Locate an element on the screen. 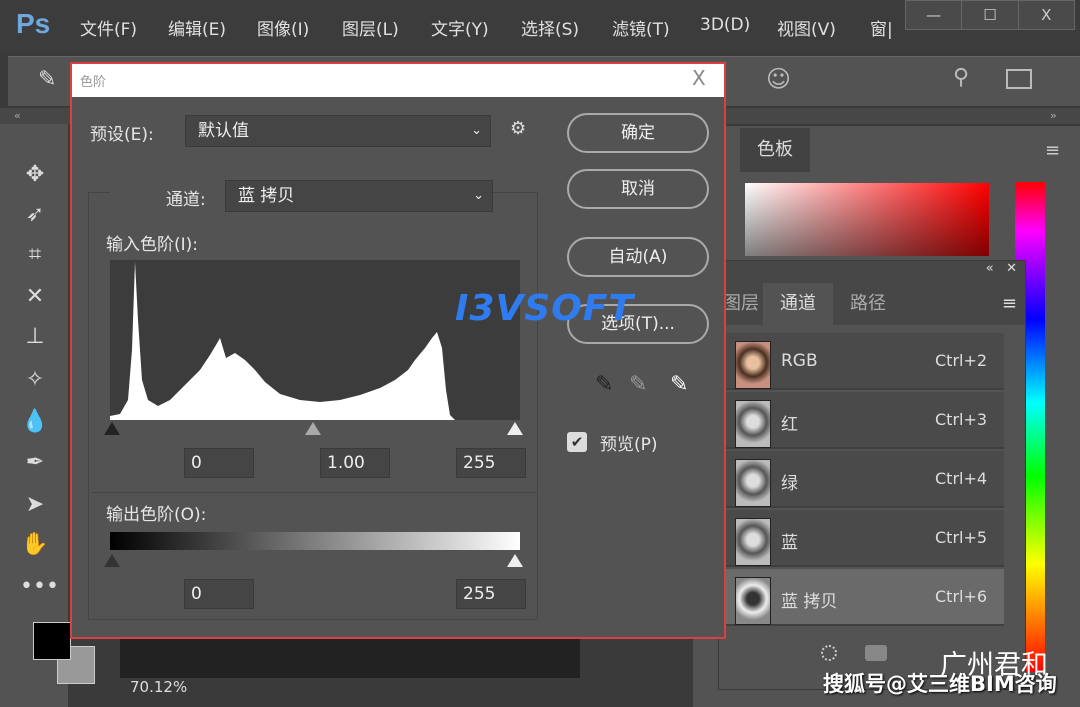  close-icon: ✕ is located at coordinates (1011, 268).